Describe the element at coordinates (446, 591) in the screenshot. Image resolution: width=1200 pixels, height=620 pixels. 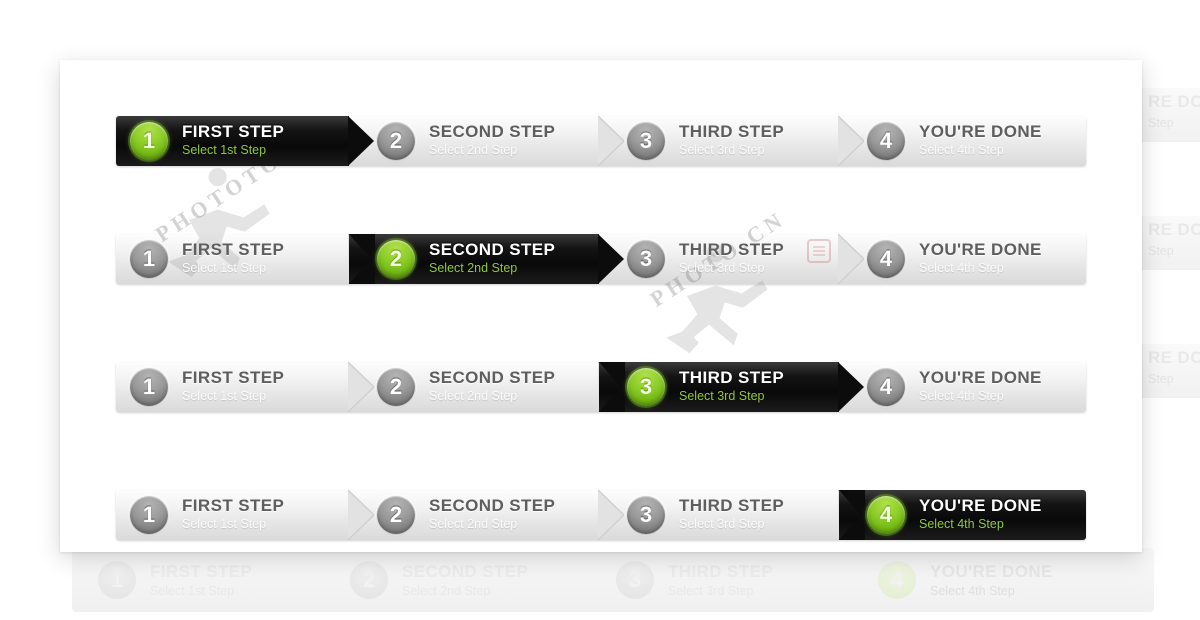
I see `ghost-subtitle: Select 2nd Step` at that location.